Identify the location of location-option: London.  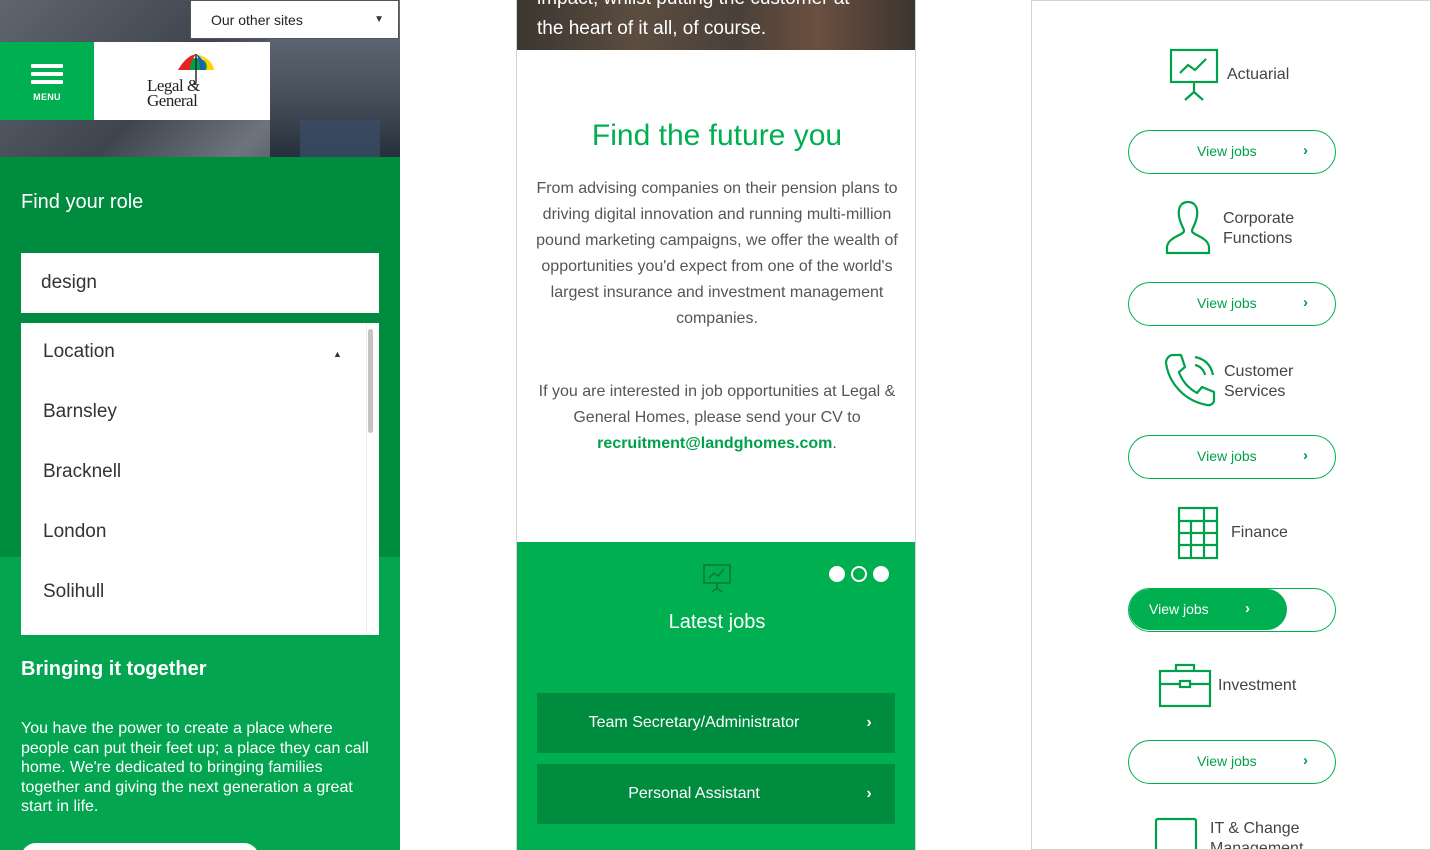
(74, 532).